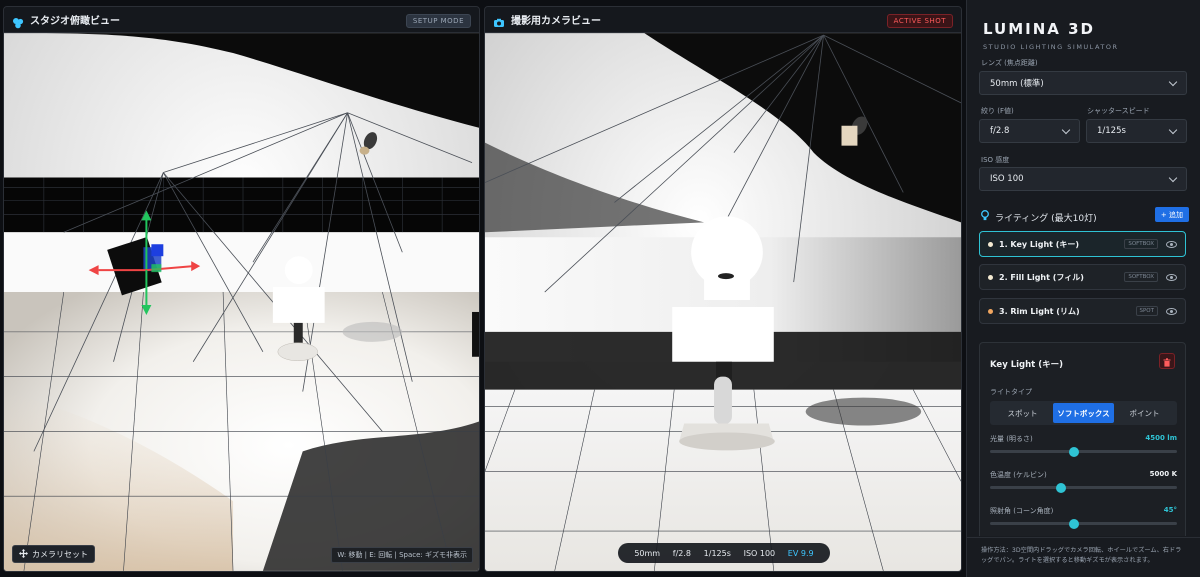 The image size is (1200, 577). Describe the element at coordinates (1051, 47) in the screenshot. I see `brand-subtitle: STUDIO LIGHTING SIMULATOR` at that location.